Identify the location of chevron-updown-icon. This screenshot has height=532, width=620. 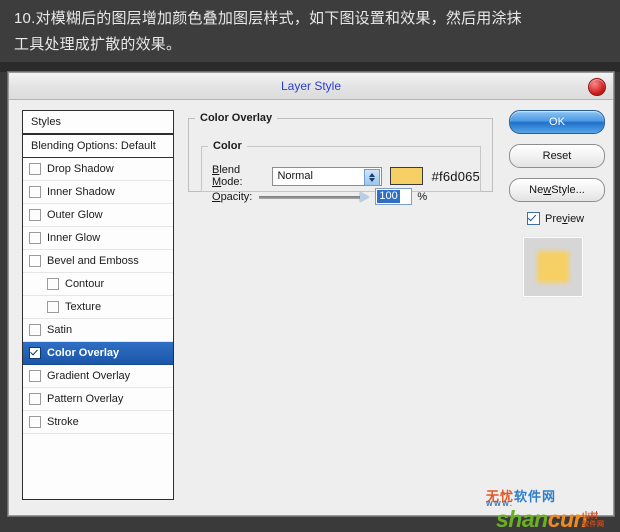
(372, 177).